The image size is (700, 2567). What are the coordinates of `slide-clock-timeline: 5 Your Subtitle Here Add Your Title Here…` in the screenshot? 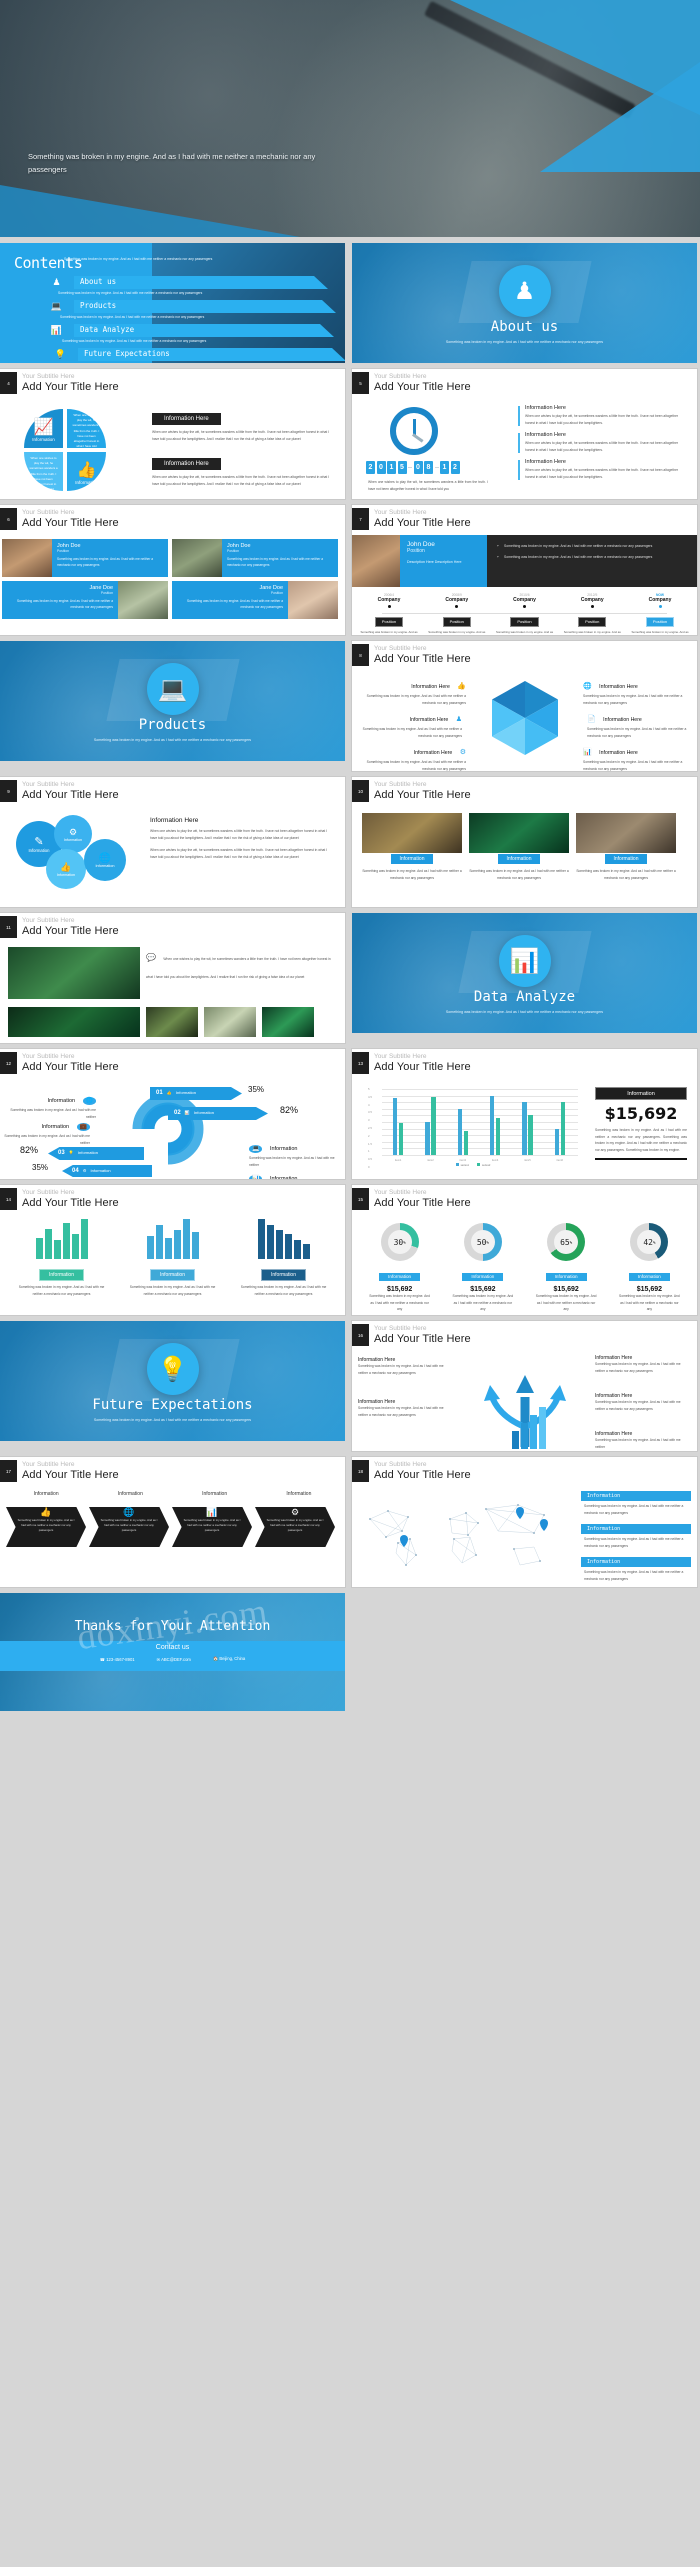 It's located at (524, 434).